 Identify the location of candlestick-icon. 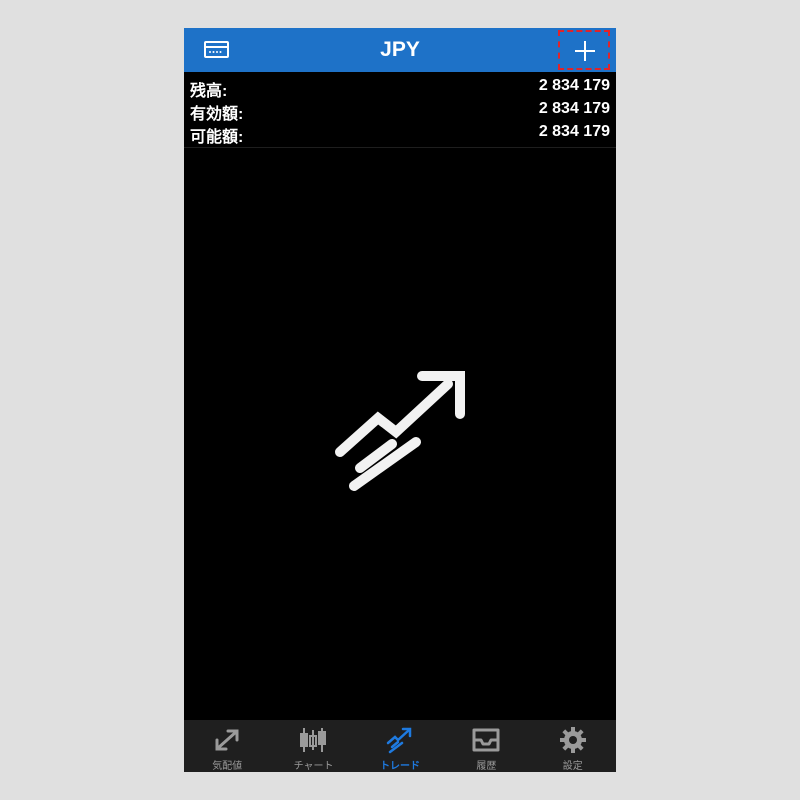
(313, 740).